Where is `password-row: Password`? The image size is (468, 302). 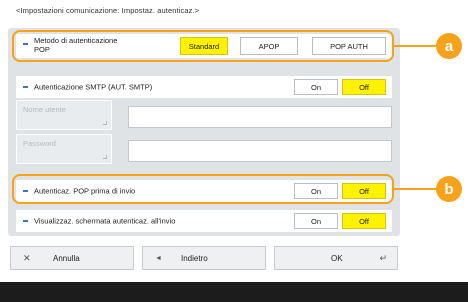
password-row: Password is located at coordinates (204, 149).